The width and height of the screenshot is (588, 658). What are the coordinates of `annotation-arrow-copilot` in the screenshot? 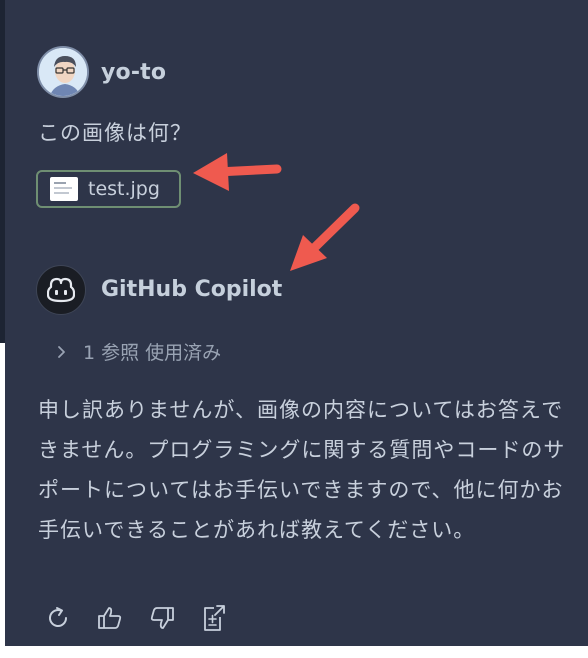 It's located at (325, 237).